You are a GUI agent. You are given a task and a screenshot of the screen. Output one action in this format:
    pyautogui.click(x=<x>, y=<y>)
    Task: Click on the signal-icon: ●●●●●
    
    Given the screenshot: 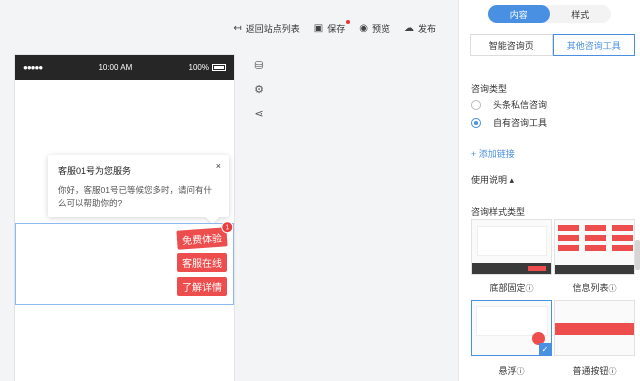 What is the action you would take?
    pyautogui.click(x=33, y=67)
    